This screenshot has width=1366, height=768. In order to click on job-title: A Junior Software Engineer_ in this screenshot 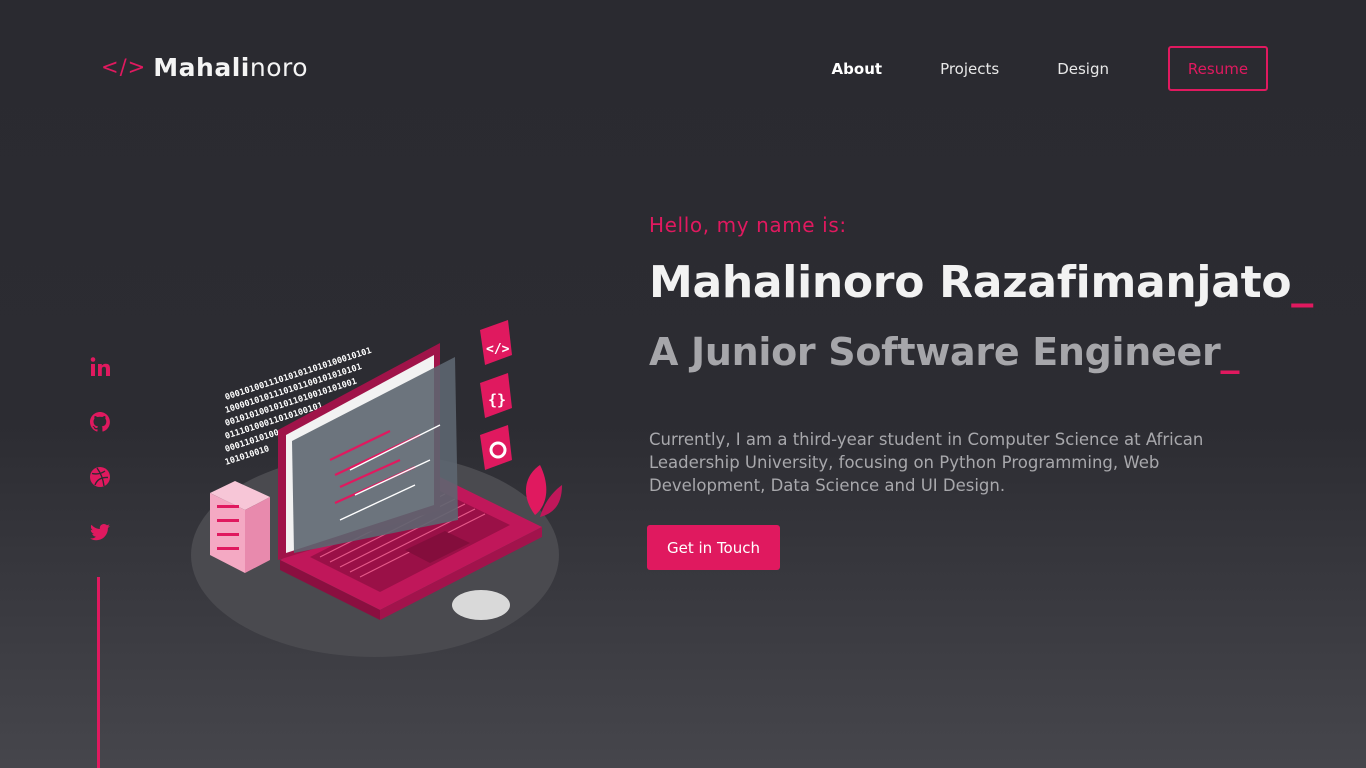, I will do `click(944, 352)`.